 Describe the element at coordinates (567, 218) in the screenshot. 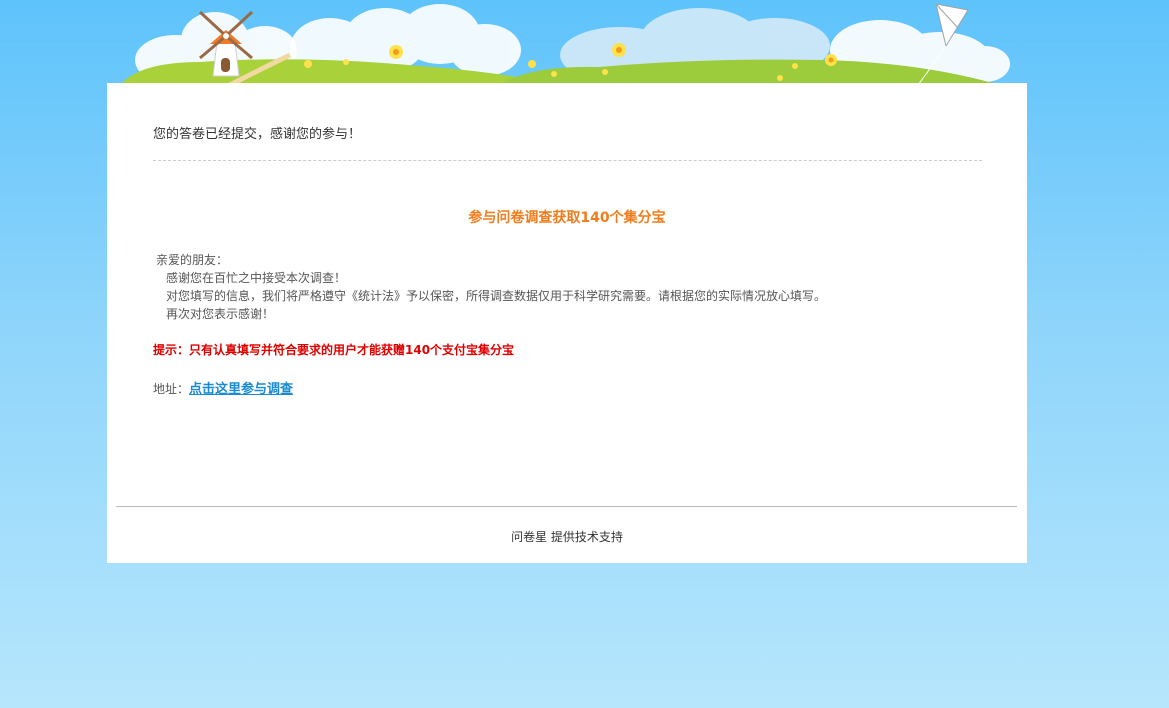

I see `survey-heading: 参与问卷调查获取140个集分宝` at that location.